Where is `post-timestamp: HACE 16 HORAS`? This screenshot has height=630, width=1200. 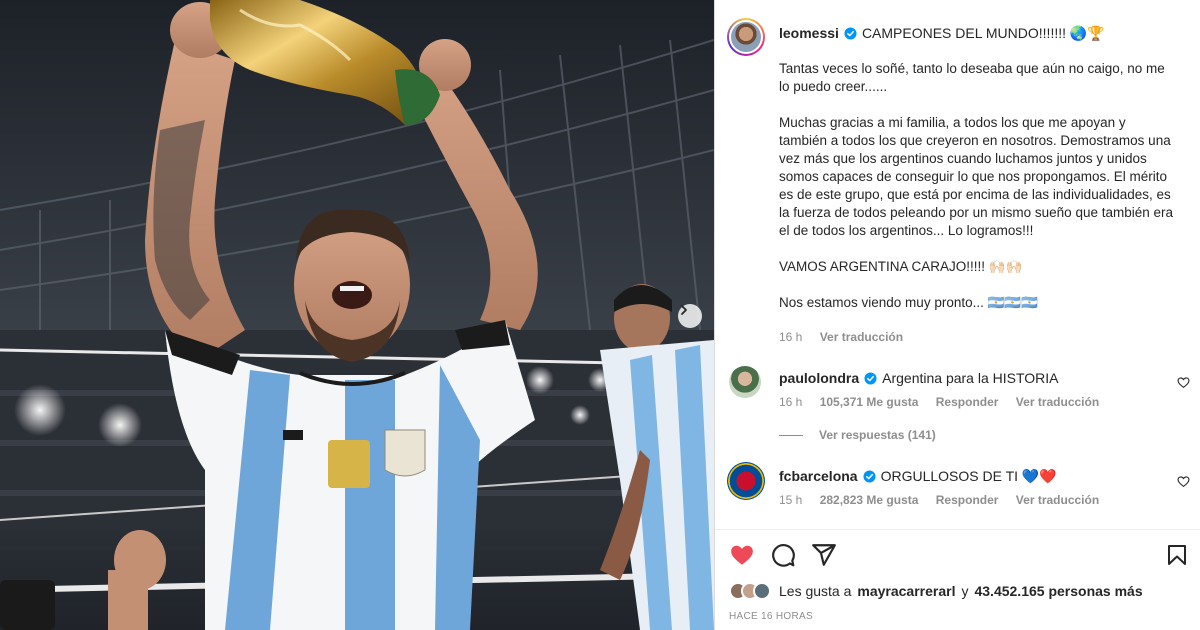
post-timestamp: HACE 16 HORAS is located at coordinates (771, 616).